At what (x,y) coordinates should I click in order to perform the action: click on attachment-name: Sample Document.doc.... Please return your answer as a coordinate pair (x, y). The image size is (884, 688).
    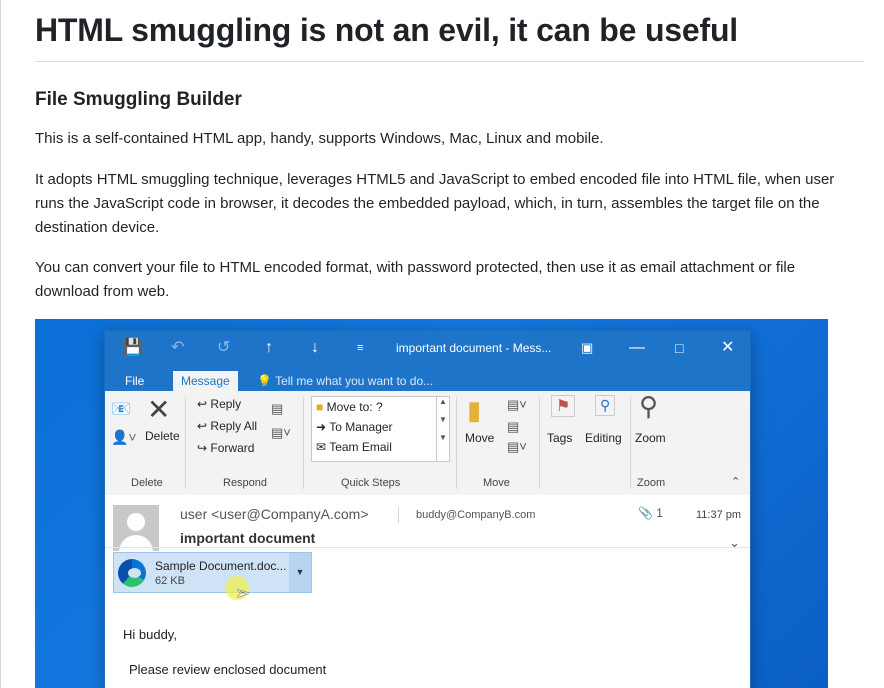
    Looking at the image, I should click on (221, 566).